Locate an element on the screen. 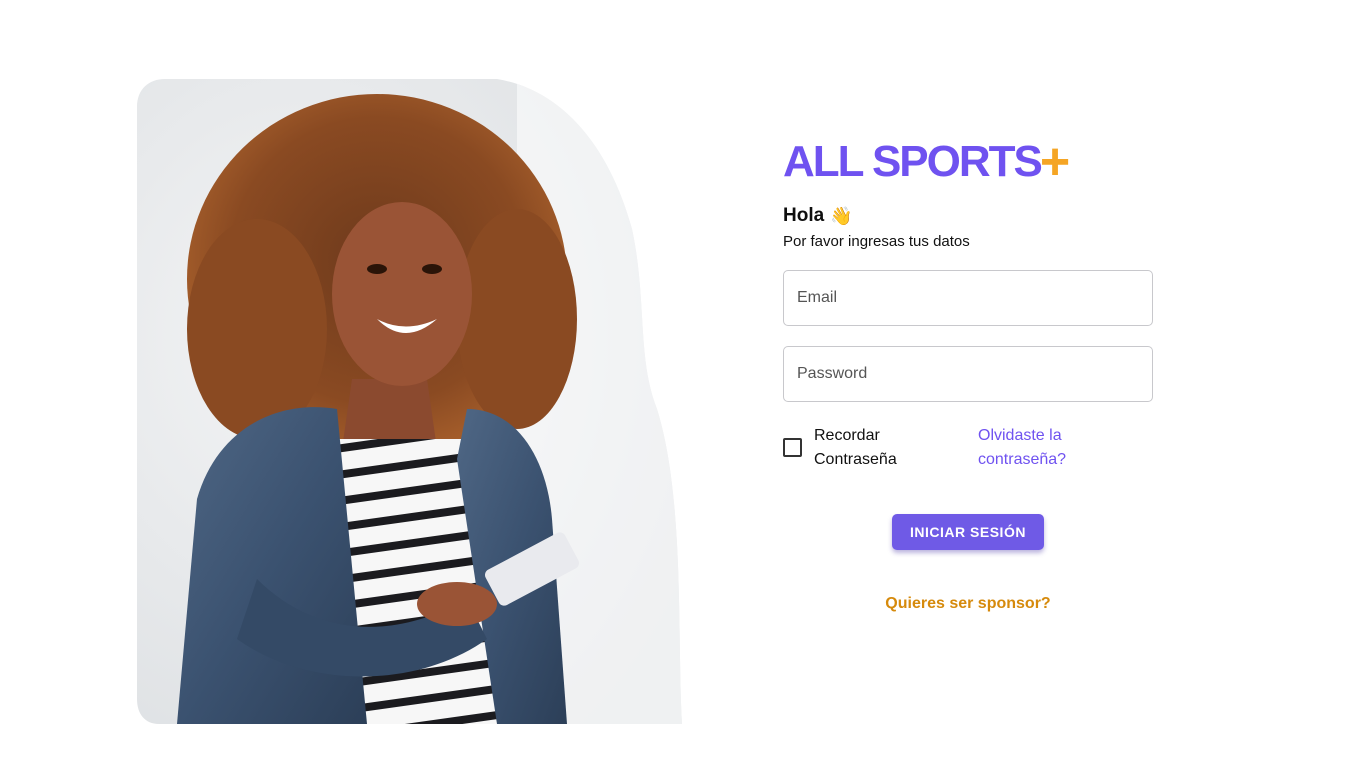  waving-hand-icon: 👋 is located at coordinates (841, 216).